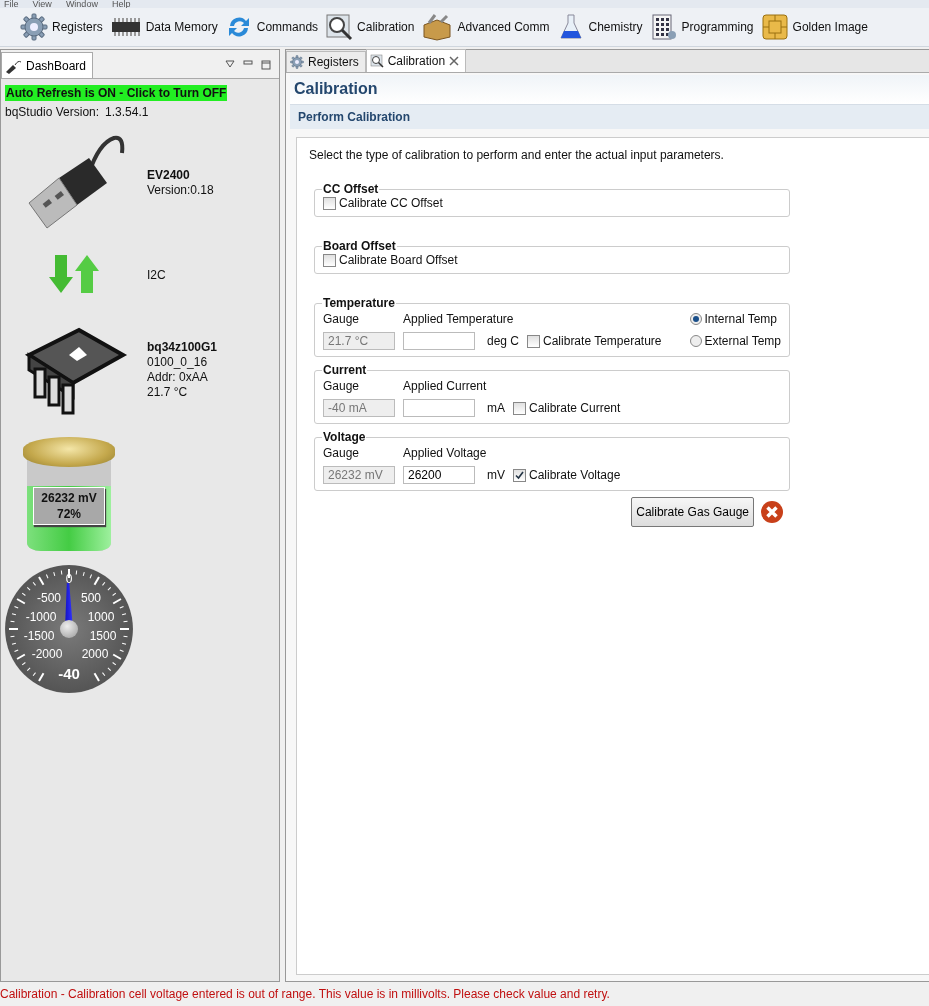 The width and height of the screenshot is (929, 1006). I want to click on field-label: Applied Temperature, so click(459, 319).